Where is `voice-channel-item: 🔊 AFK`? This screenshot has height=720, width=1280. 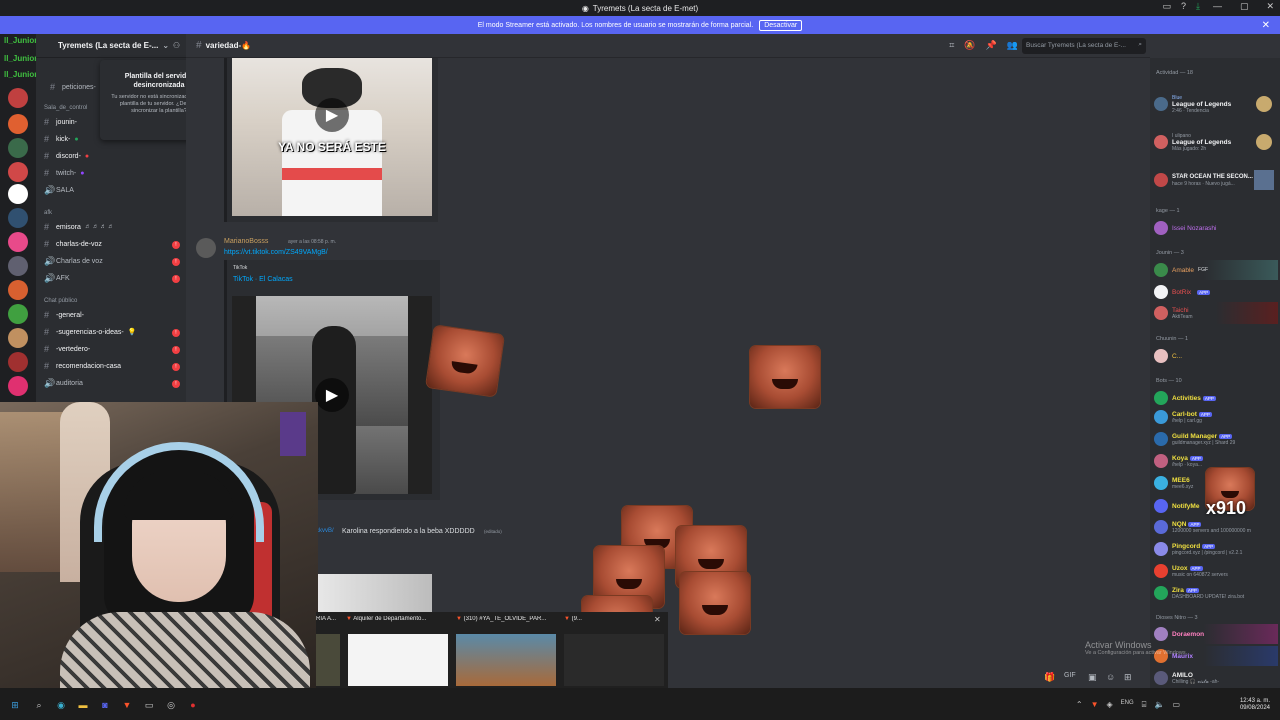
voice-channel-item: 🔊 AFK is located at coordinates (57, 278).